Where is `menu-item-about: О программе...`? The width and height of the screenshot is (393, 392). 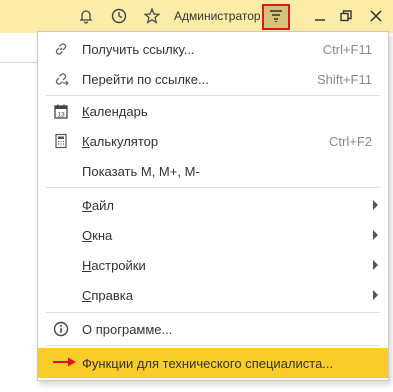 menu-item-about: О программе... is located at coordinates (213, 329).